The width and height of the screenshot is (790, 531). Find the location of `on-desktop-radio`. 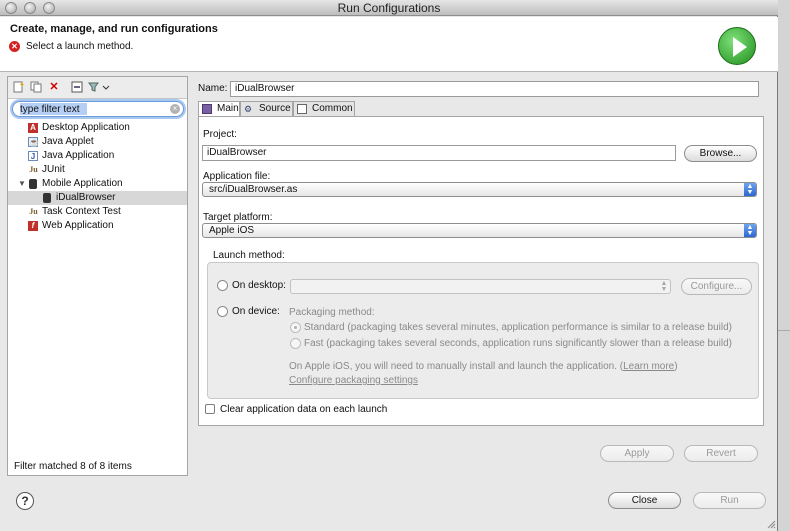

on-desktop-radio is located at coordinates (222, 285).